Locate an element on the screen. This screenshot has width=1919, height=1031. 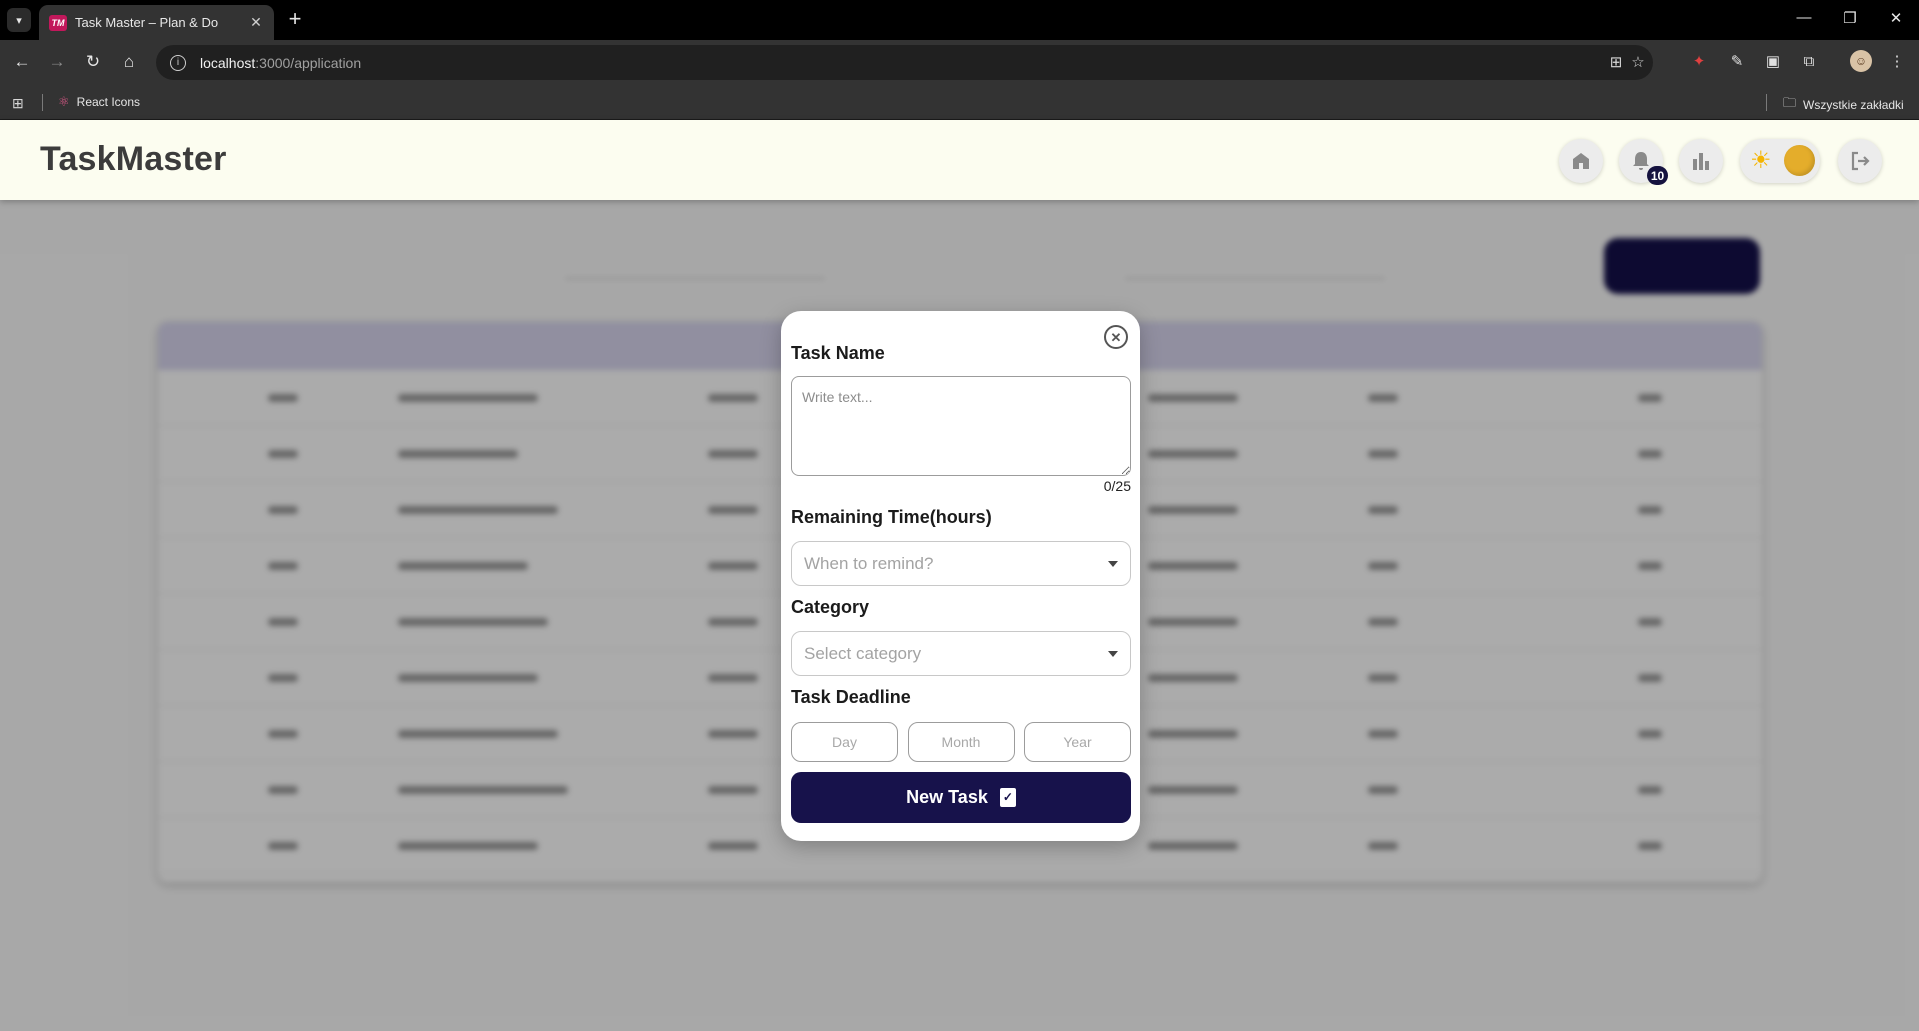
bookmark-star-icon: ☆ is located at coordinates (1638, 62).